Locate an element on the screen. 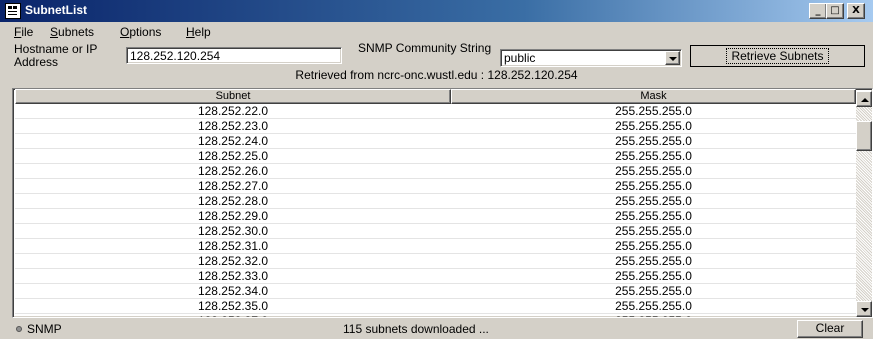 Image resolution: width=873 pixels, height=339 pixels. table-row: 128.252.37.0255.255.255.0 is located at coordinates (435, 315).